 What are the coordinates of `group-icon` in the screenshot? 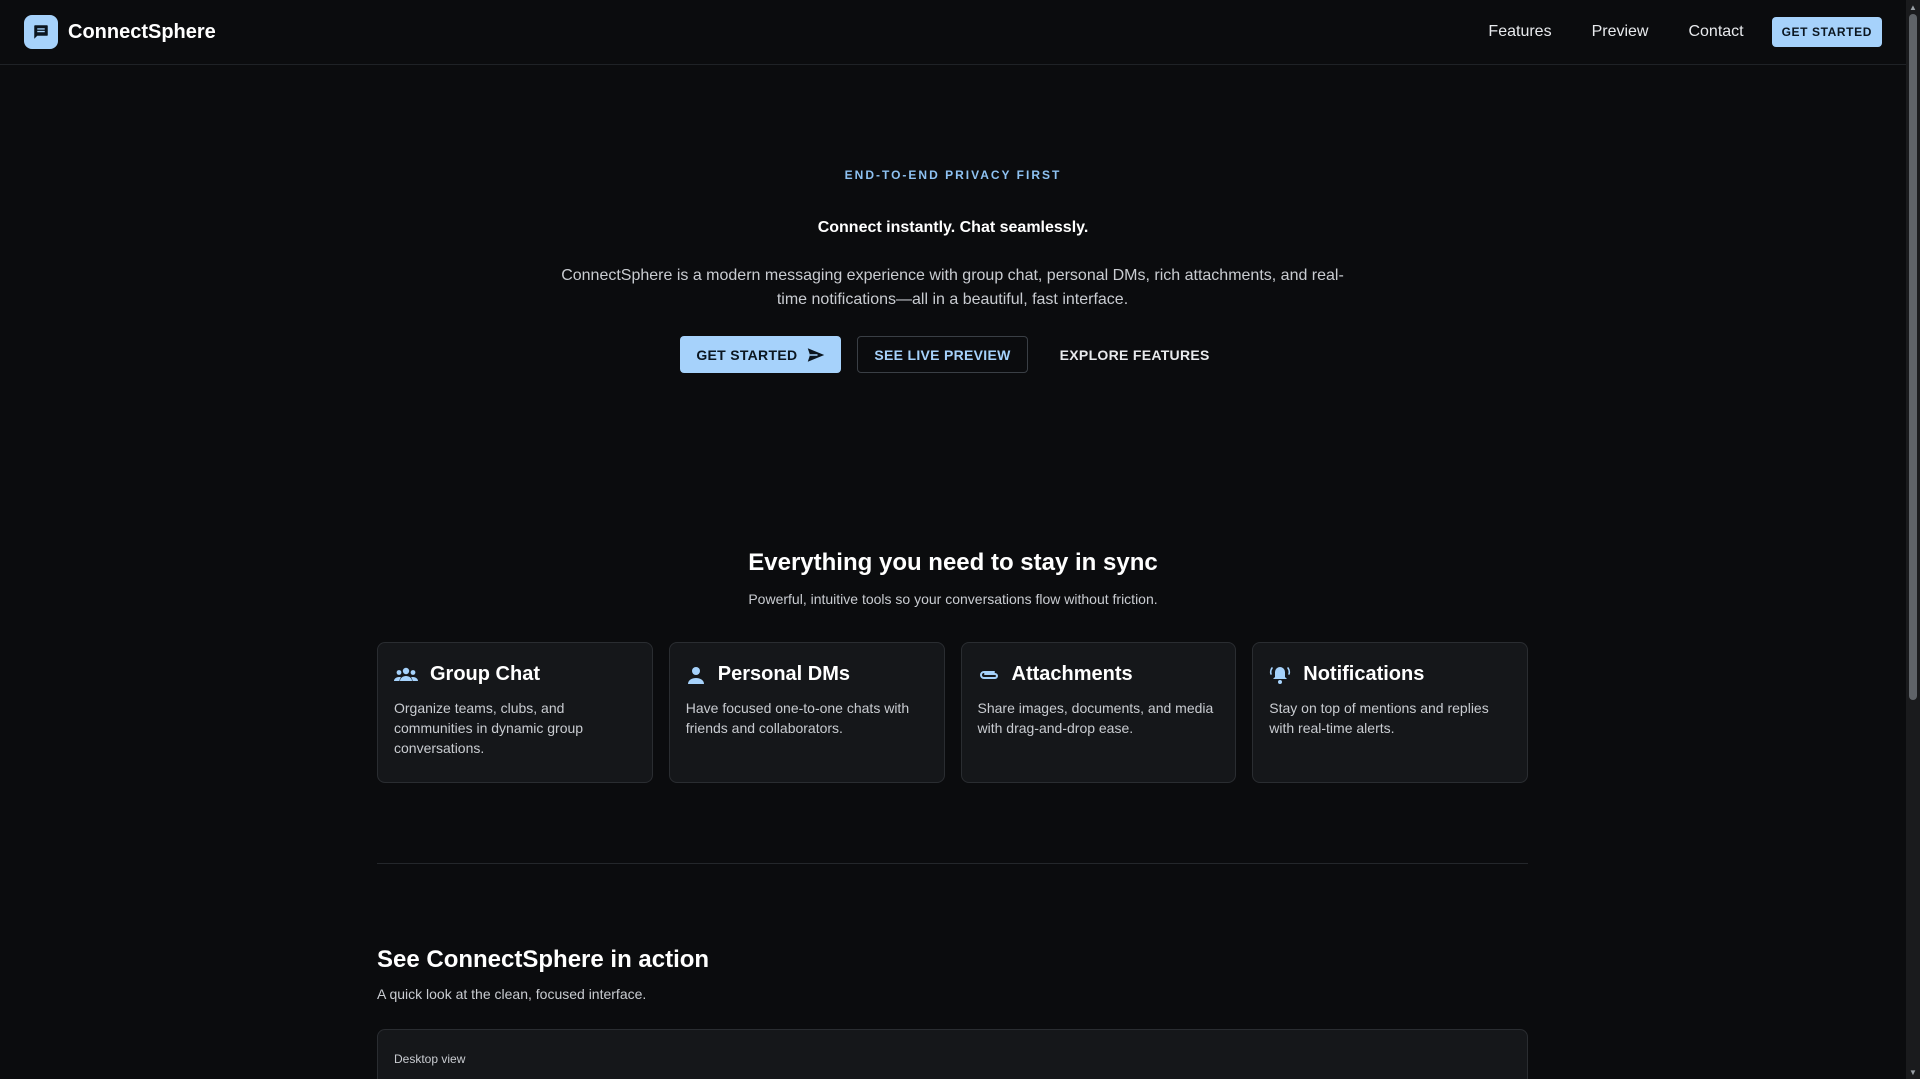 It's located at (406, 675).